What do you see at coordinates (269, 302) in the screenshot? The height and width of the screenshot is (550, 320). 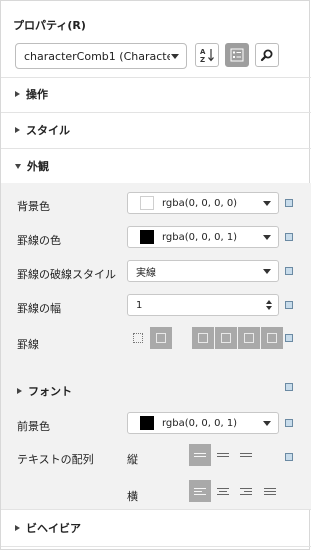 I see `spin-up-icon` at bounding box center [269, 302].